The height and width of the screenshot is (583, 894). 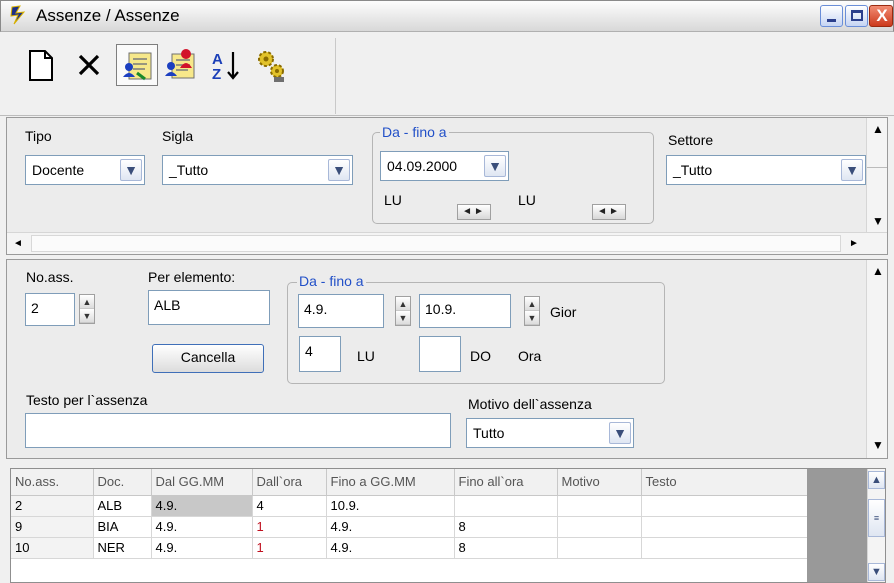 What do you see at coordinates (122, 548) in the screenshot?
I see `table-cell: NER` at bounding box center [122, 548].